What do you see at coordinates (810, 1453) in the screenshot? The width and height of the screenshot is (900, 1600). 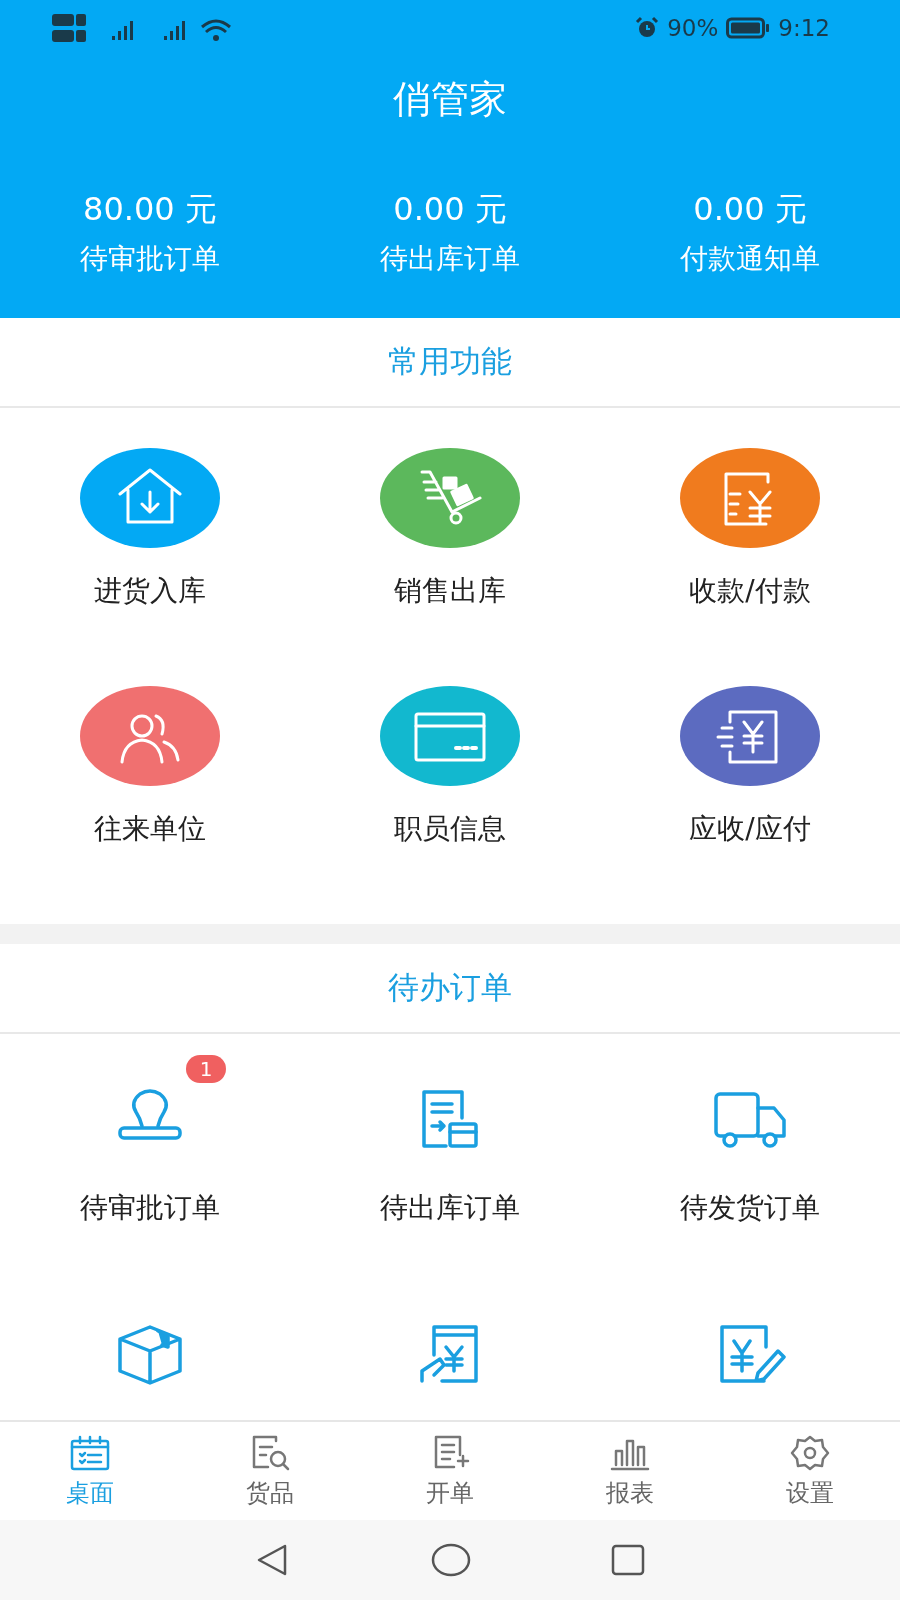 I see `settings-icon` at bounding box center [810, 1453].